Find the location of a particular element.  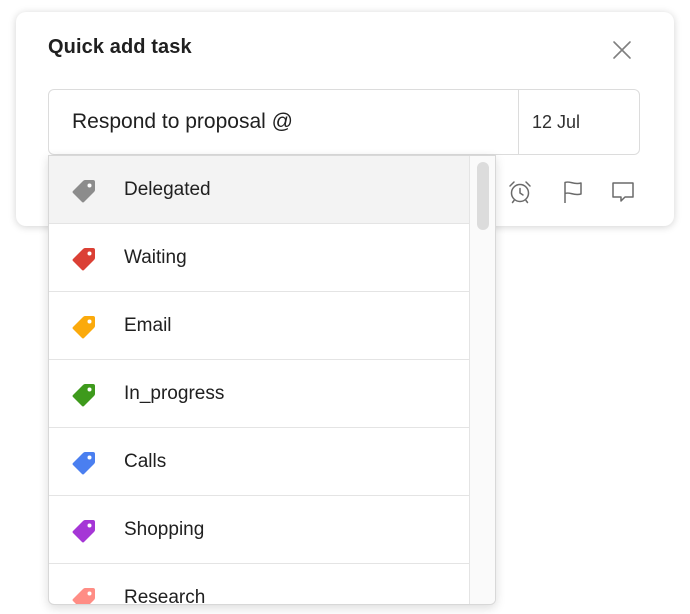

due-date-button: 12 Jul is located at coordinates (578, 122).